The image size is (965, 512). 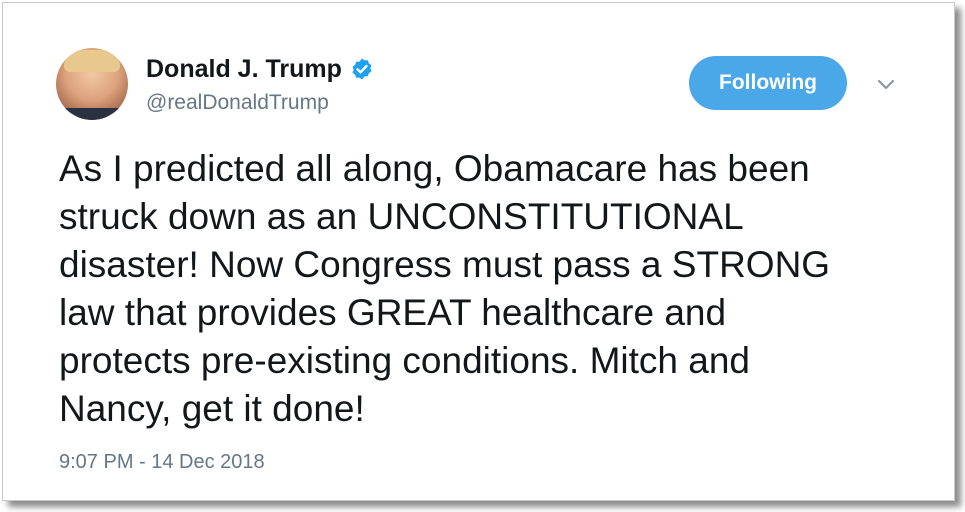 I want to click on chevron-down-icon, so click(x=886, y=84).